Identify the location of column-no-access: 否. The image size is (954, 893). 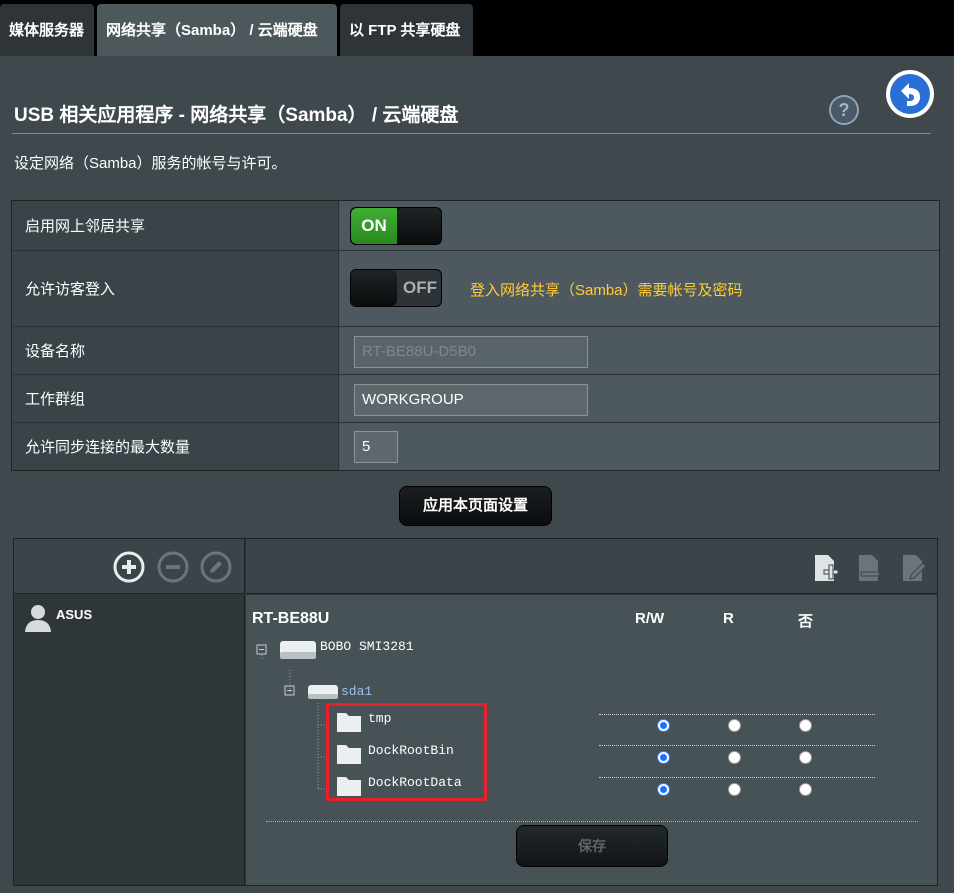
(806, 621).